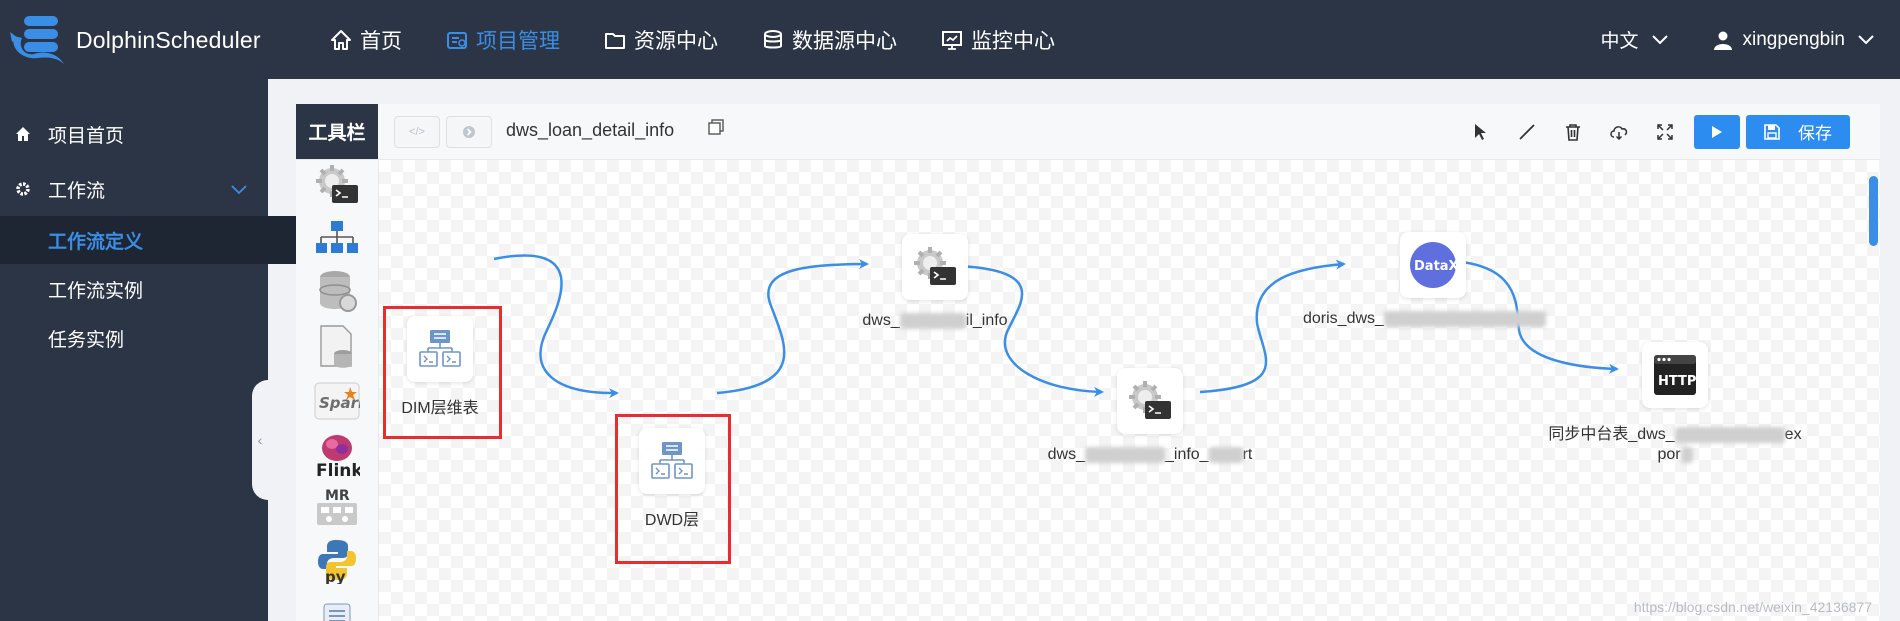 The width and height of the screenshot is (1900, 621). Describe the element at coordinates (335, 576) in the screenshot. I see `svg-text: py` at that location.